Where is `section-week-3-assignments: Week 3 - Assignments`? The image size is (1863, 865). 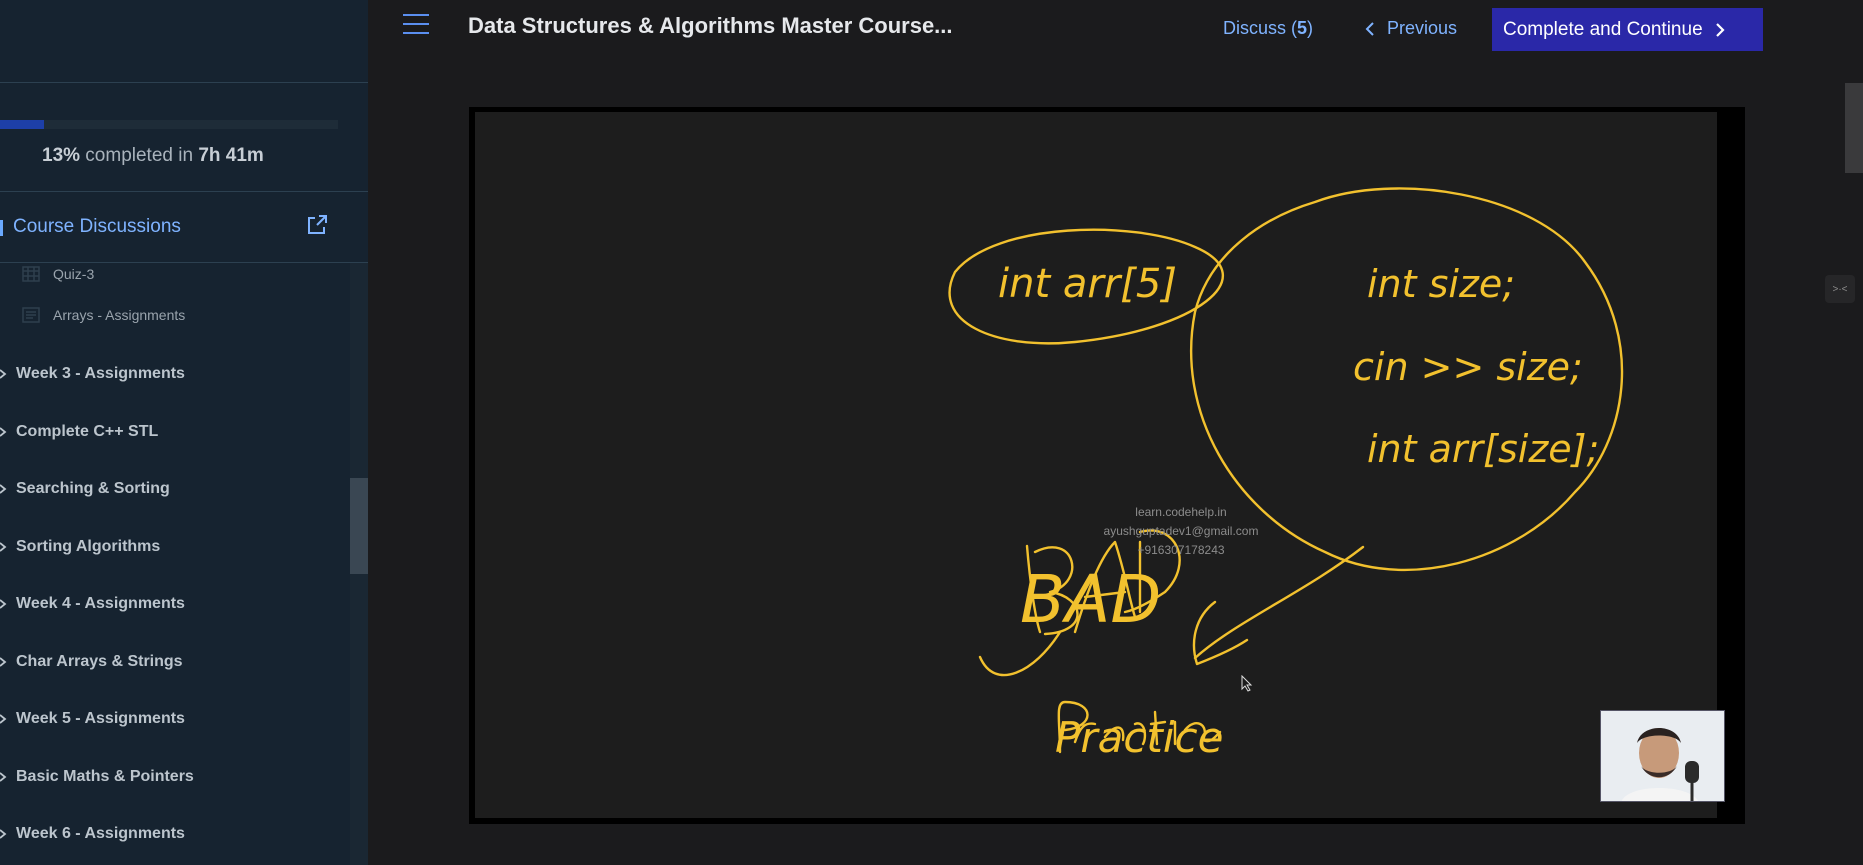 section-week-3-assignments: Week 3 - Assignments is located at coordinates (175, 374).